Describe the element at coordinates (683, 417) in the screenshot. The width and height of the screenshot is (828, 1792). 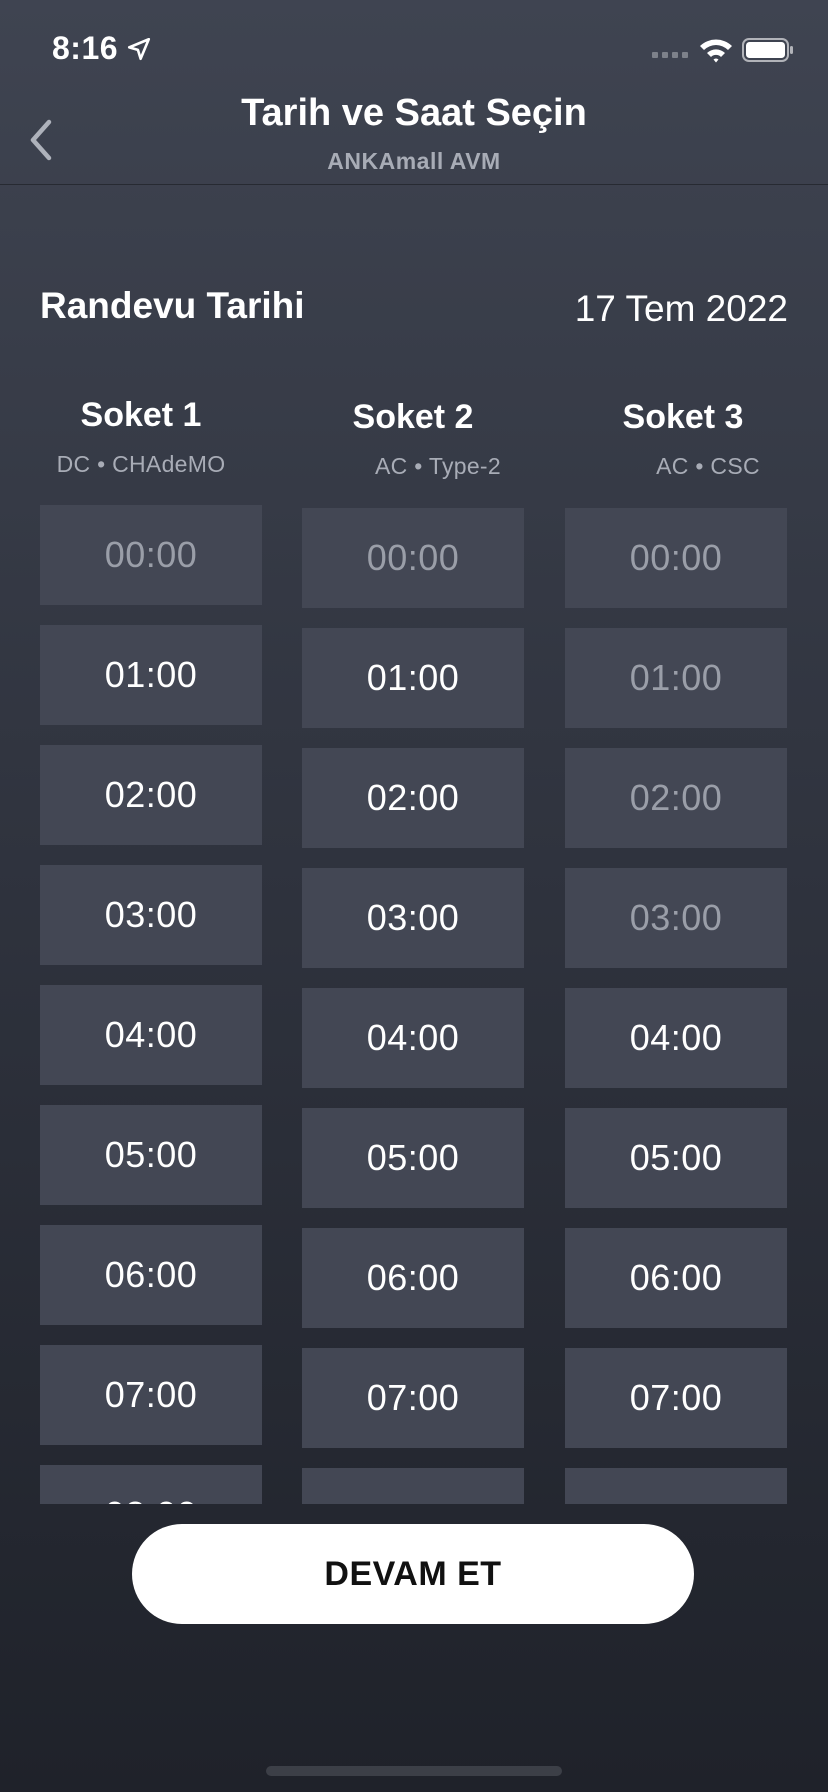
I see `socket-title: Soket 3` at that location.